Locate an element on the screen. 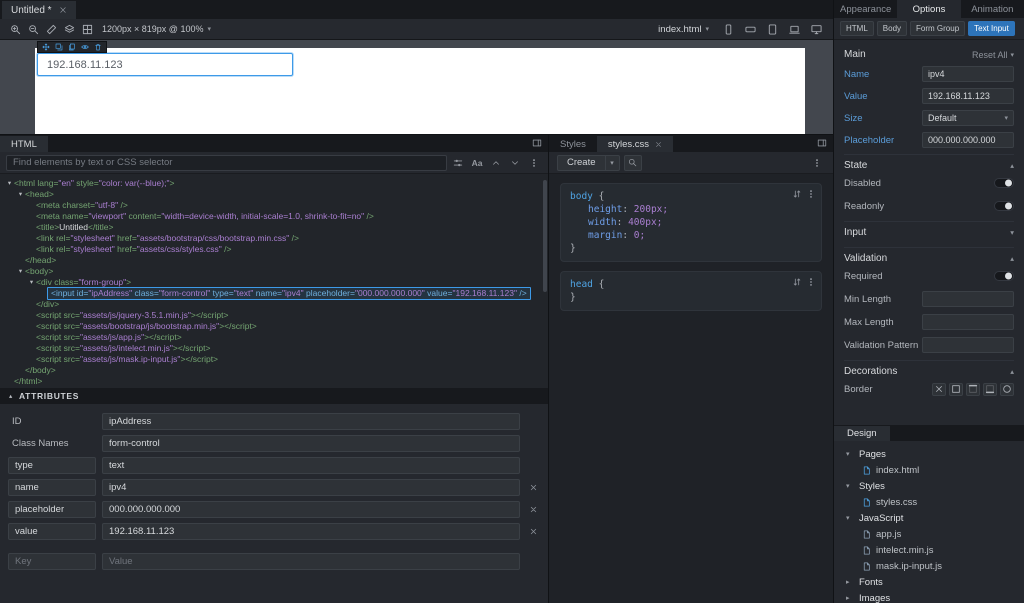  phone-landscape-preview-icon is located at coordinates (750, 29).